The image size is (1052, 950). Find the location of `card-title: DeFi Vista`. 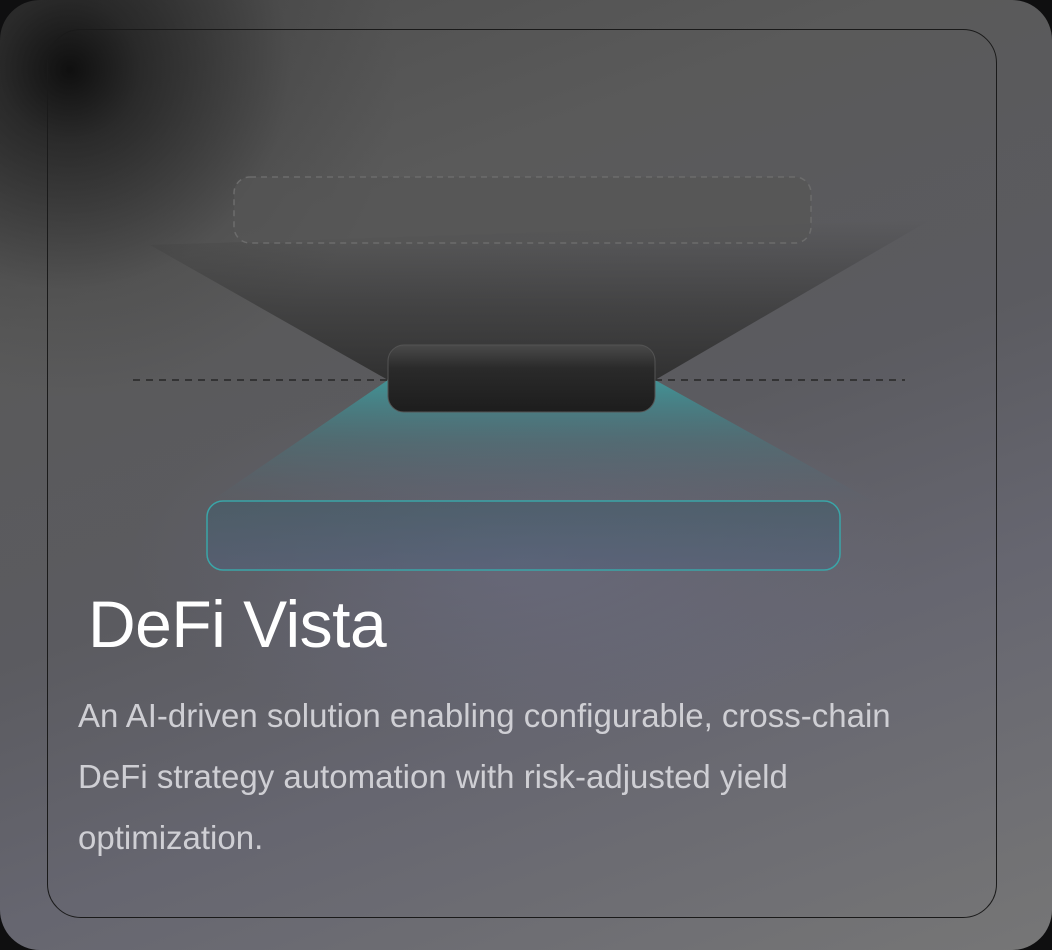

card-title: DeFi Vista is located at coordinates (237, 624).